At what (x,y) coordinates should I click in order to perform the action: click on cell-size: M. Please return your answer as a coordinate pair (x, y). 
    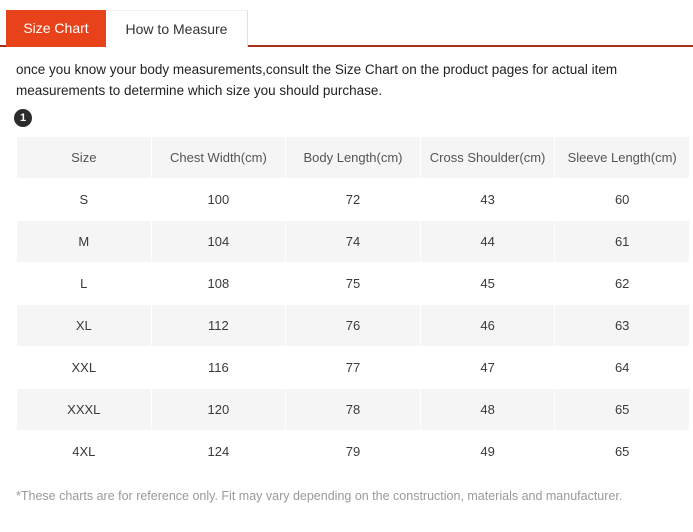
    Looking at the image, I should click on (84, 241).